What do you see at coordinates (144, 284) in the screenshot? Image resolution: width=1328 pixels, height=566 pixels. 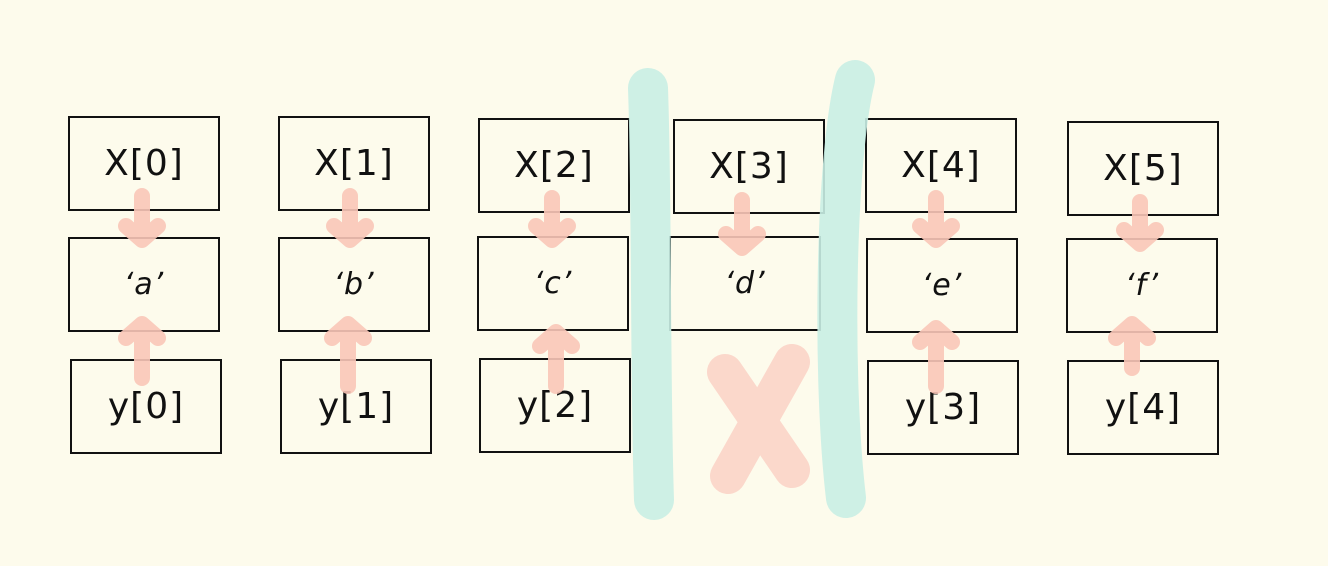 I see `char-cell-a: ‘a’` at bounding box center [144, 284].